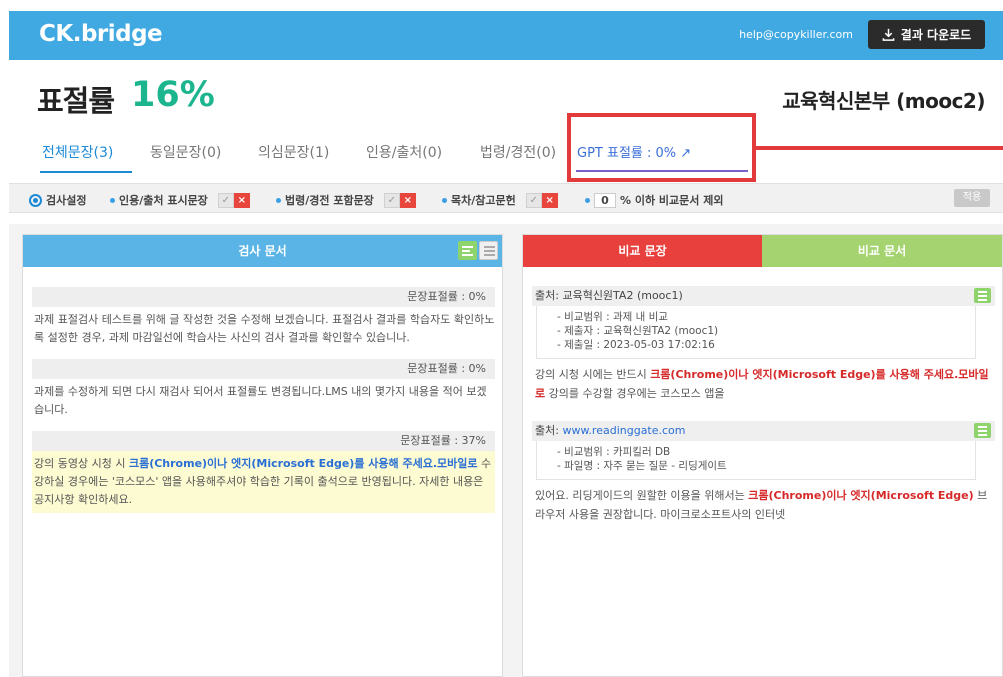 This screenshot has width=1003, height=677. I want to click on source-text-pre: 있어요. 리딩게이드의 원할한 이용을 위해서는, so click(642, 495).